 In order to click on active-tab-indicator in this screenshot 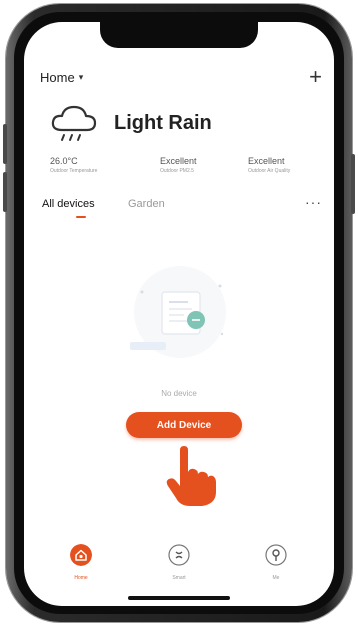, I will do `click(81, 217)`.